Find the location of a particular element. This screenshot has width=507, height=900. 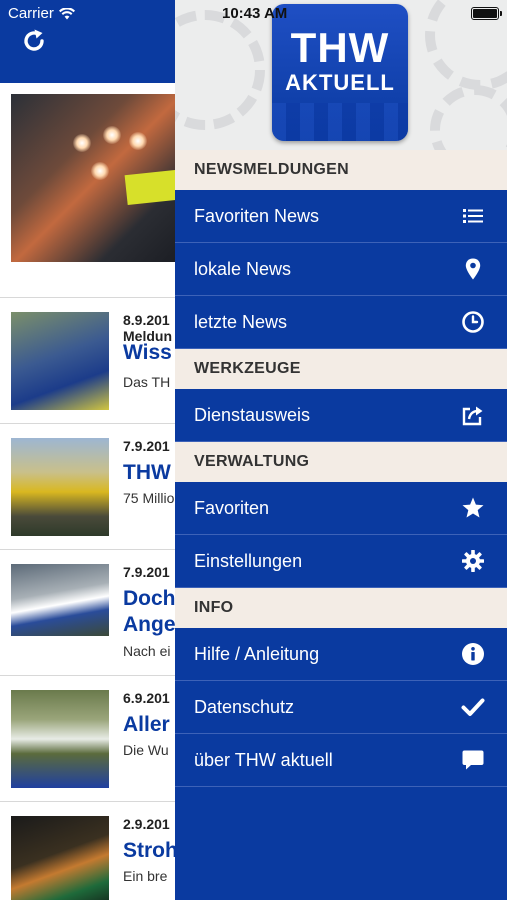

menu-item-favoriten: Favoriten is located at coordinates (341, 508).